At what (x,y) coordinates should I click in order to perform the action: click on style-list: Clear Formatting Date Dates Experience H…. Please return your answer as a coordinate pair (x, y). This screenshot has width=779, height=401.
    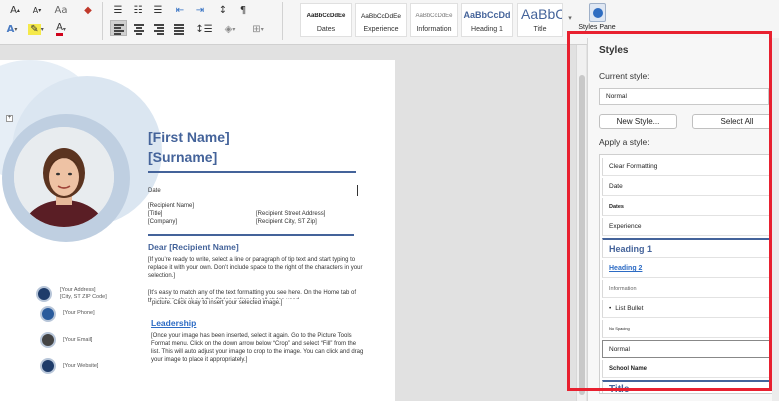
    Looking at the image, I should click on (686, 274).